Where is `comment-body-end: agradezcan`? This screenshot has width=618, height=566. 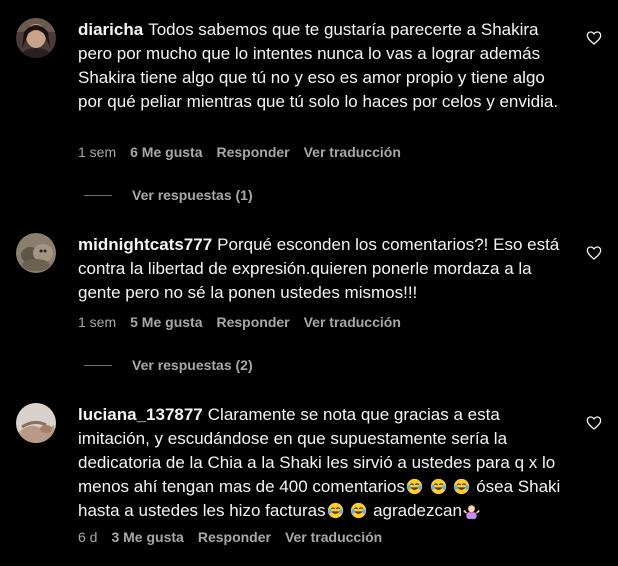 comment-body-end: agradezcan is located at coordinates (417, 510).